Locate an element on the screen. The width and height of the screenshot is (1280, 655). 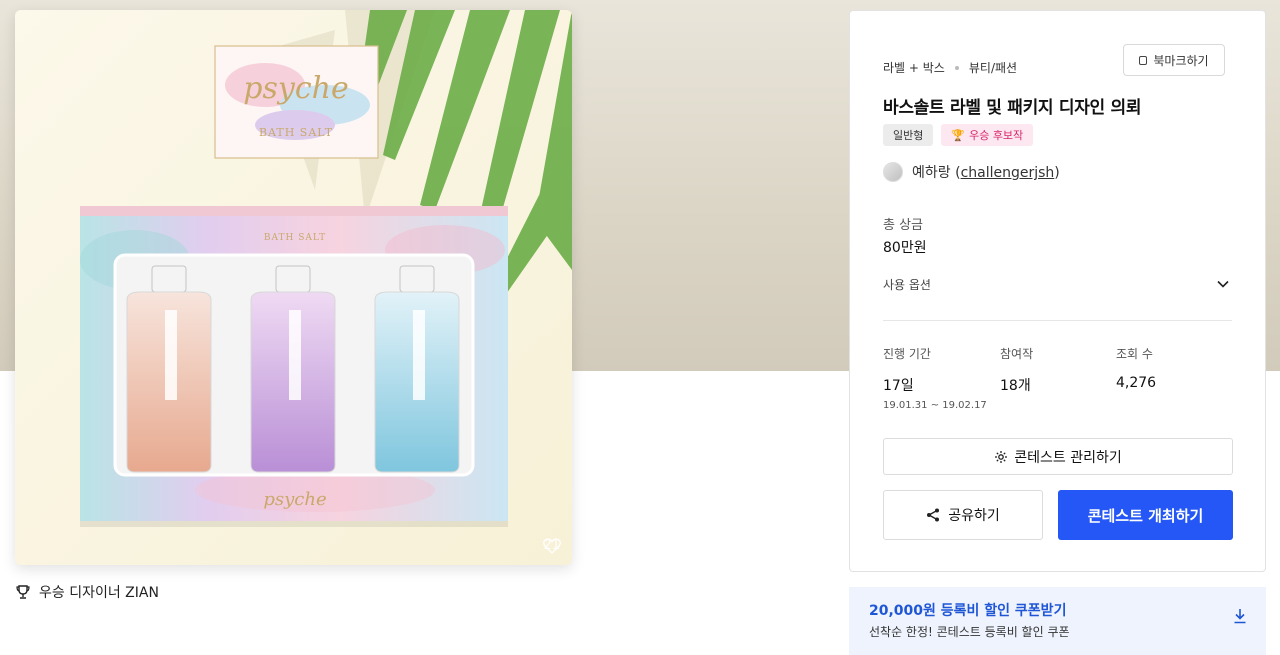
entries-label: 참여작 is located at coordinates (1017, 354).